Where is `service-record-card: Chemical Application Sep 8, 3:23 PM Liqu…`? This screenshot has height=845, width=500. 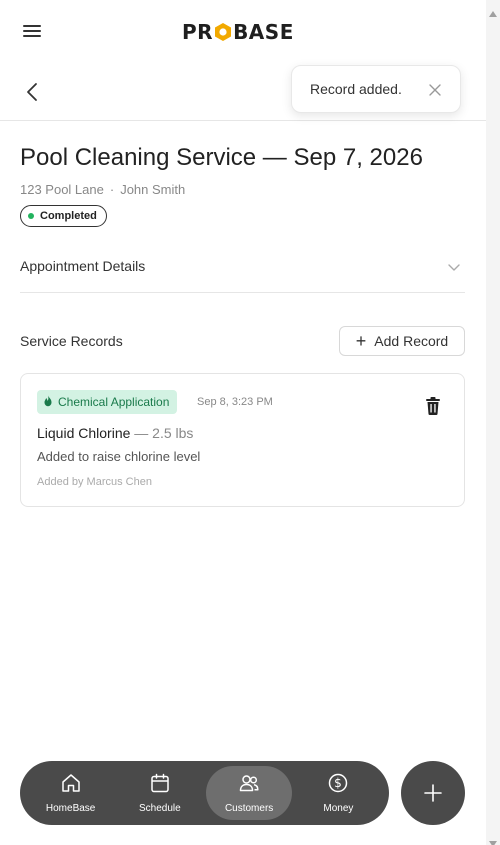
service-record-card: Chemical Application Sep 8, 3:23 PM Liqu… is located at coordinates (242, 440).